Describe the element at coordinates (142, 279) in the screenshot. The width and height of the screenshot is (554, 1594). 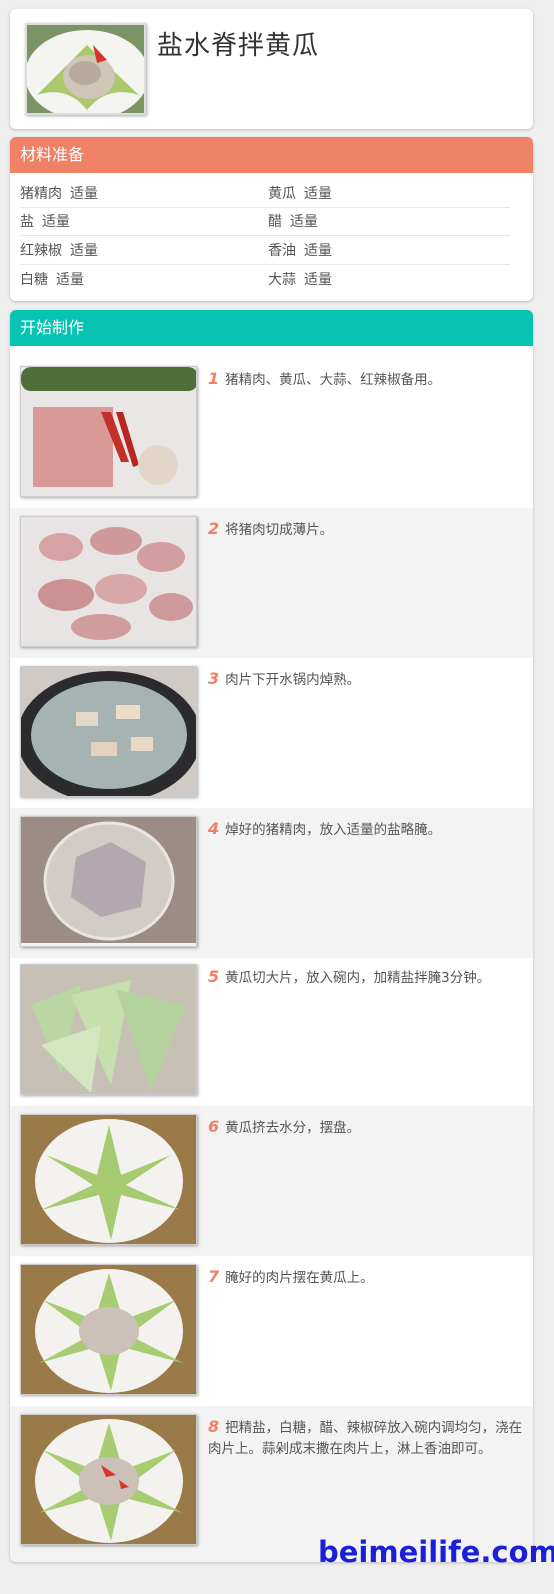
I see `ingredient-item: 白糖 适量` at that location.